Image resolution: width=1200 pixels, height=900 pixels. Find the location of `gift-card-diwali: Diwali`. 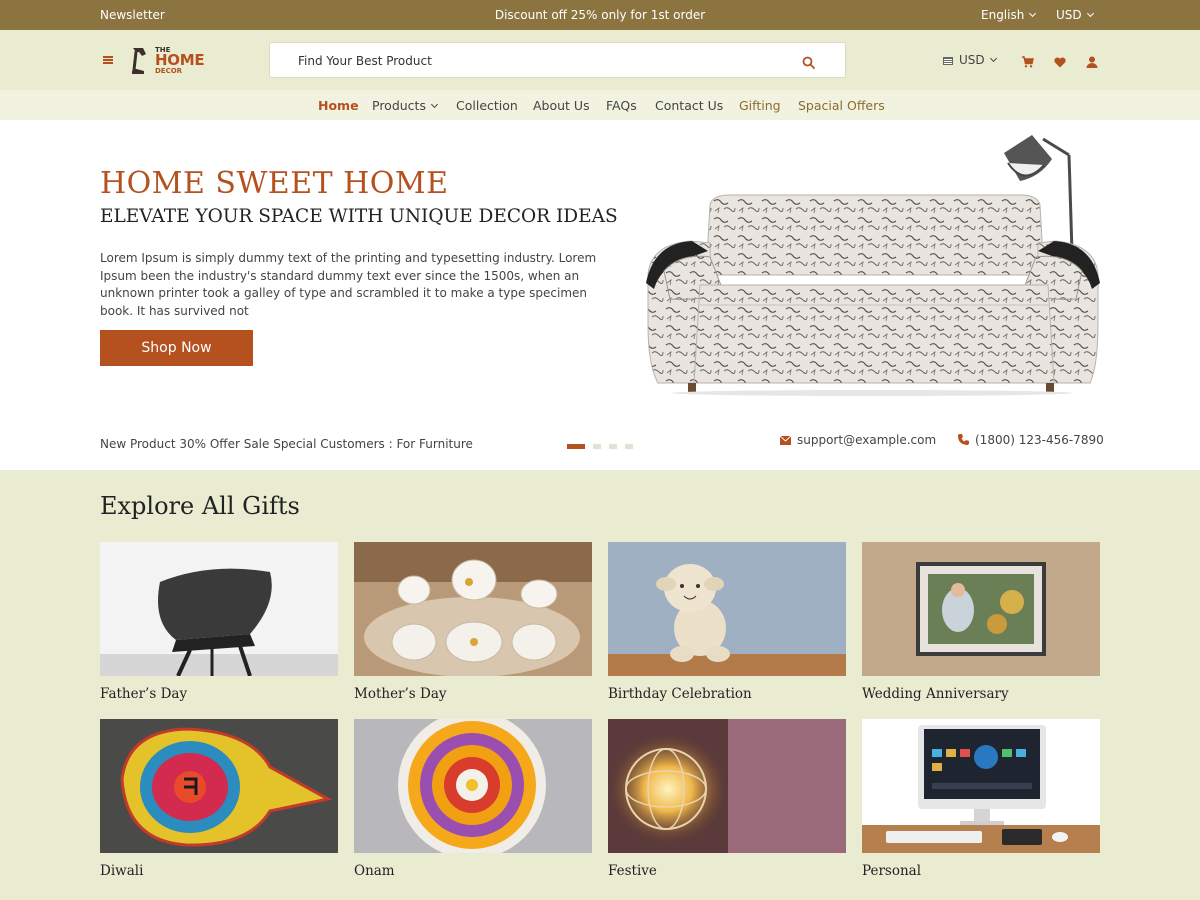

gift-card-diwali: Diwali is located at coordinates (219, 799).